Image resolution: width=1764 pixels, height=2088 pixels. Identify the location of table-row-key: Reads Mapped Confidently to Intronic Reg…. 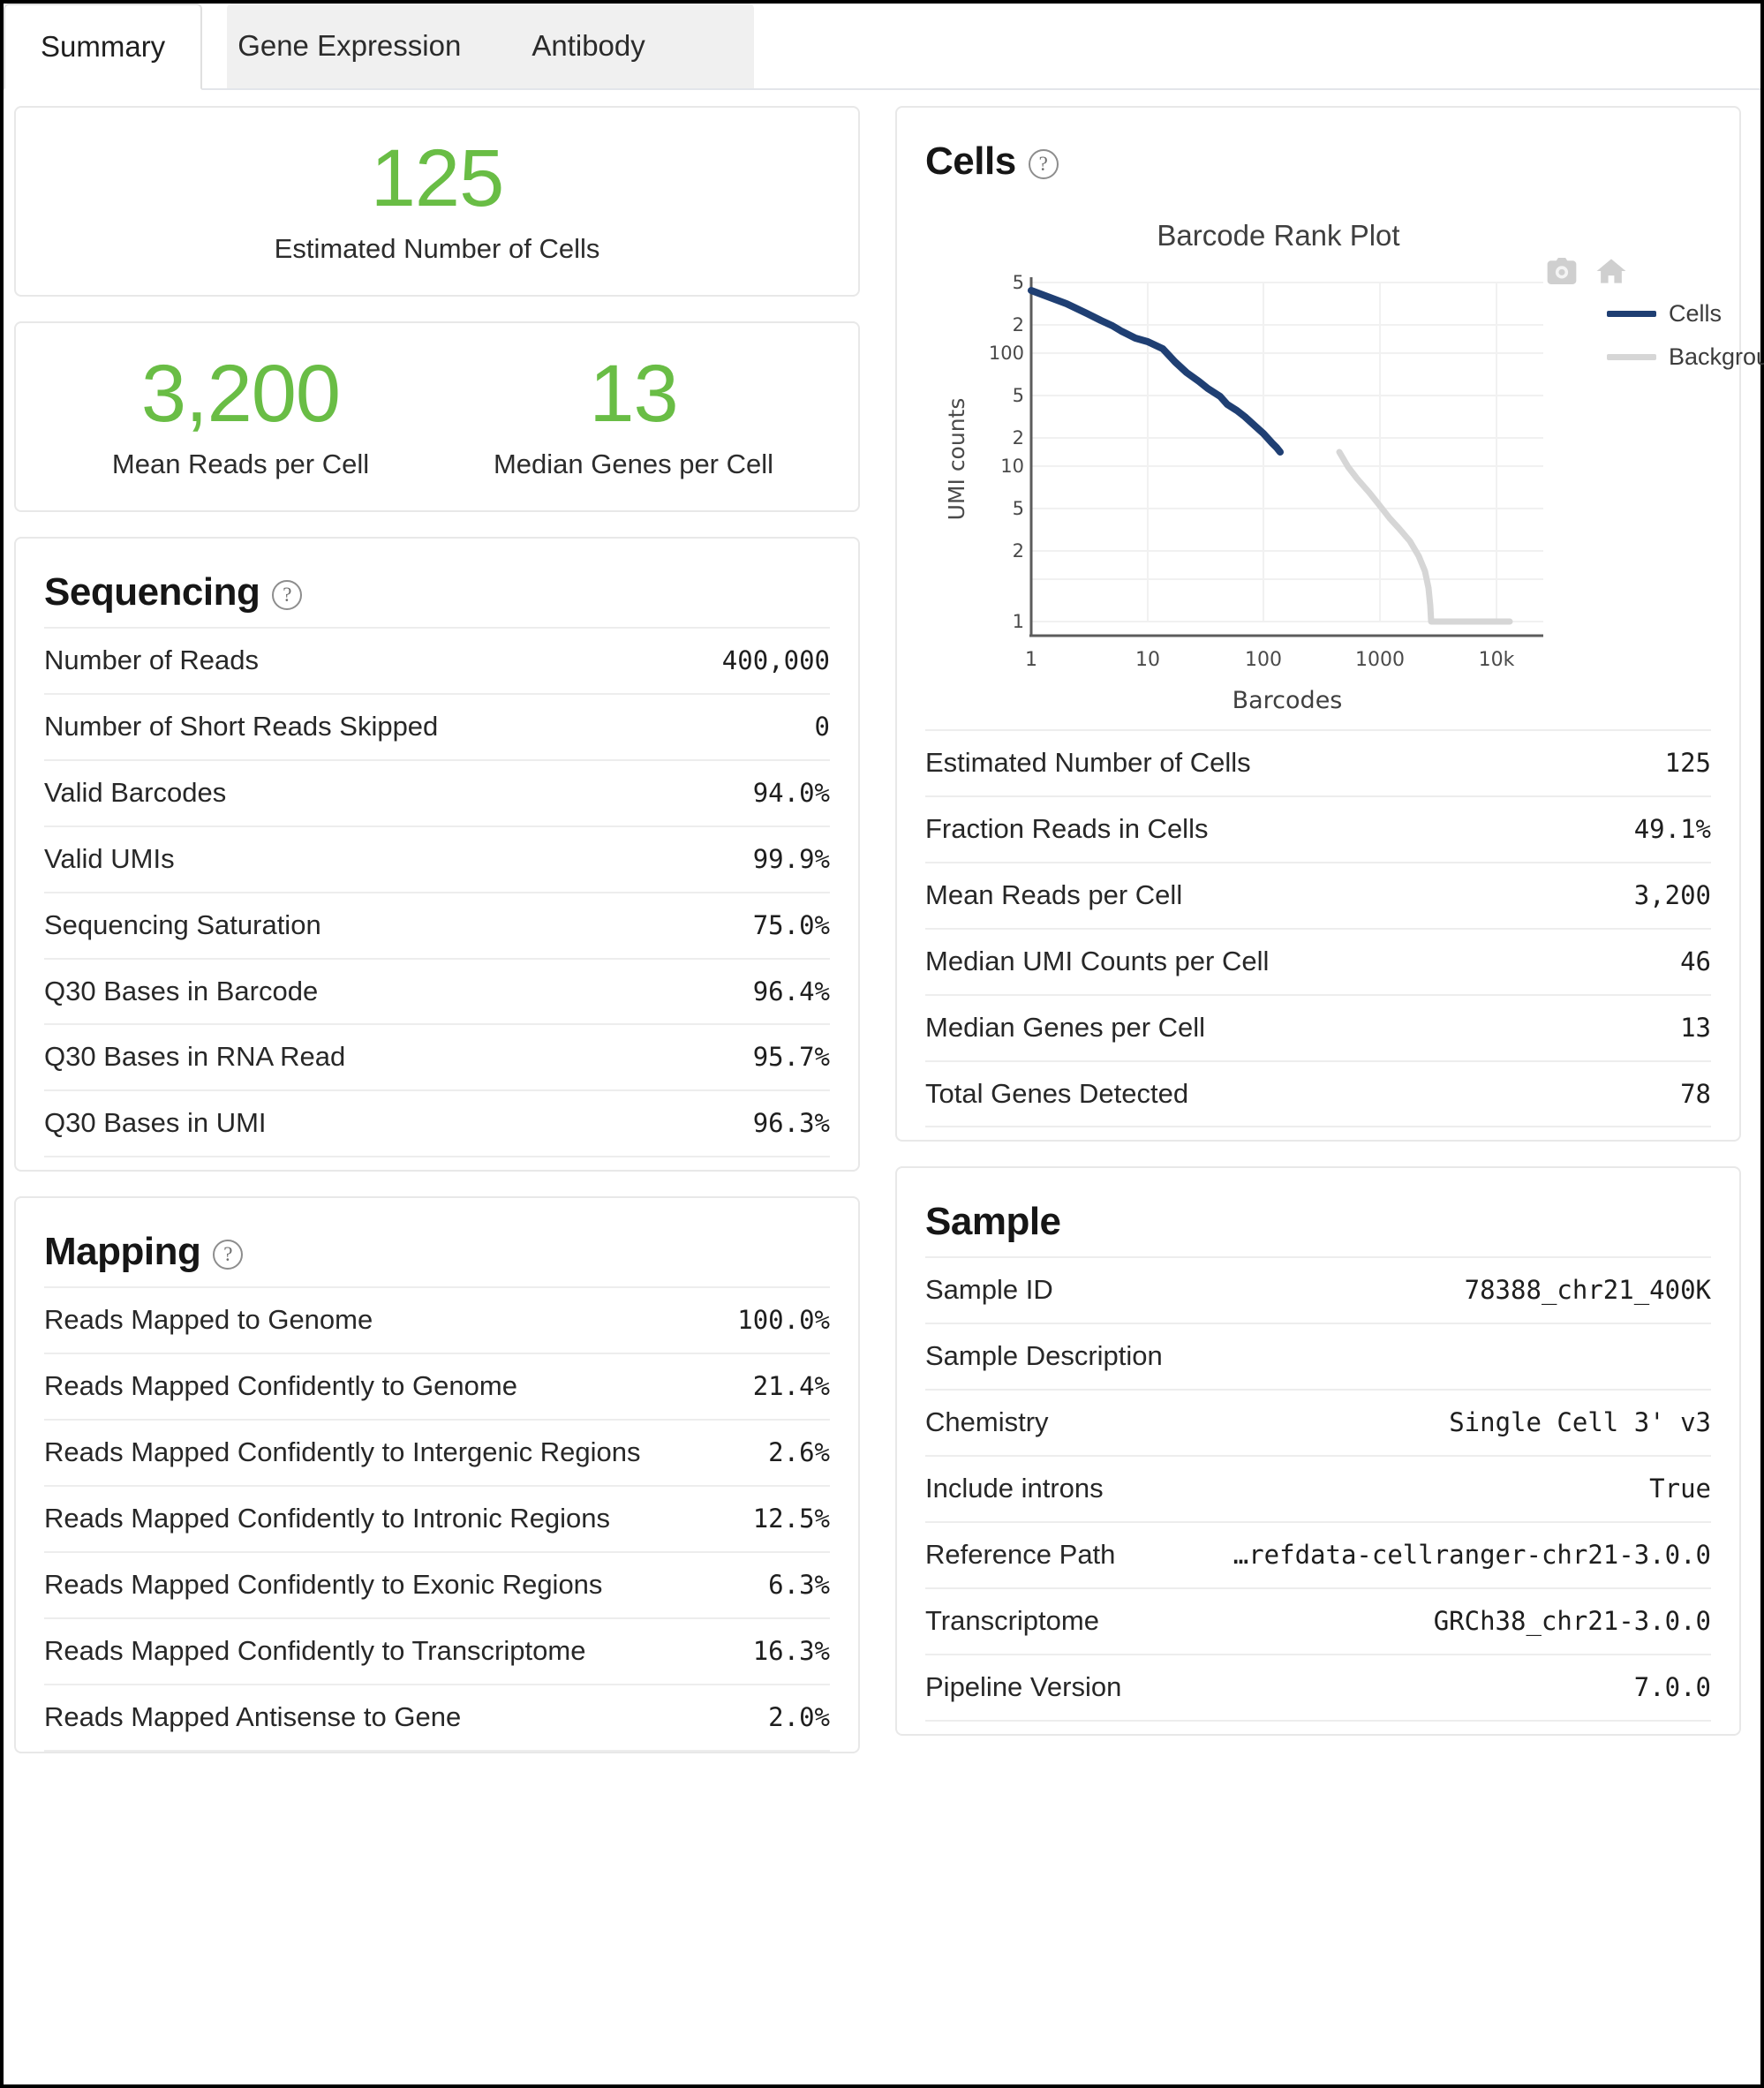
(327, 1518).